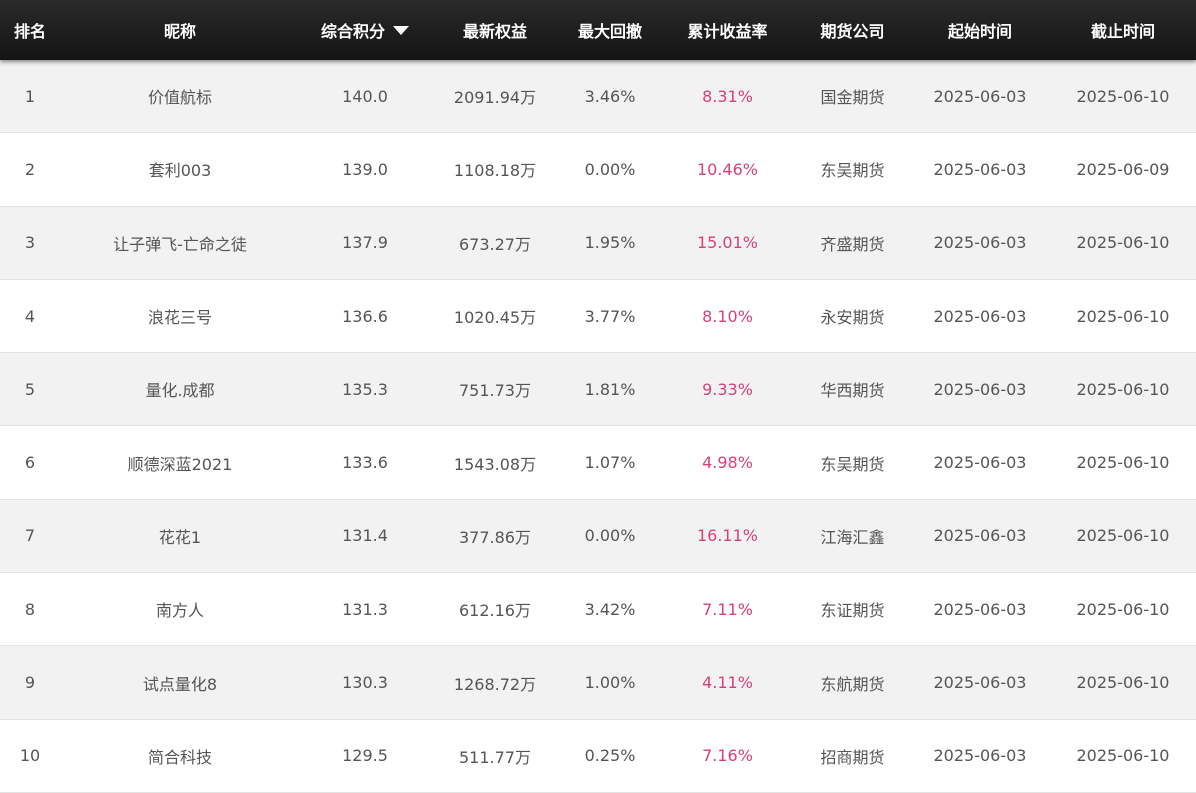 The height and width of the screenshot is (793, 1196). Describe the element at coordinates (30, 30) in the screenshot. I see `header-rank: 排名` at that location.